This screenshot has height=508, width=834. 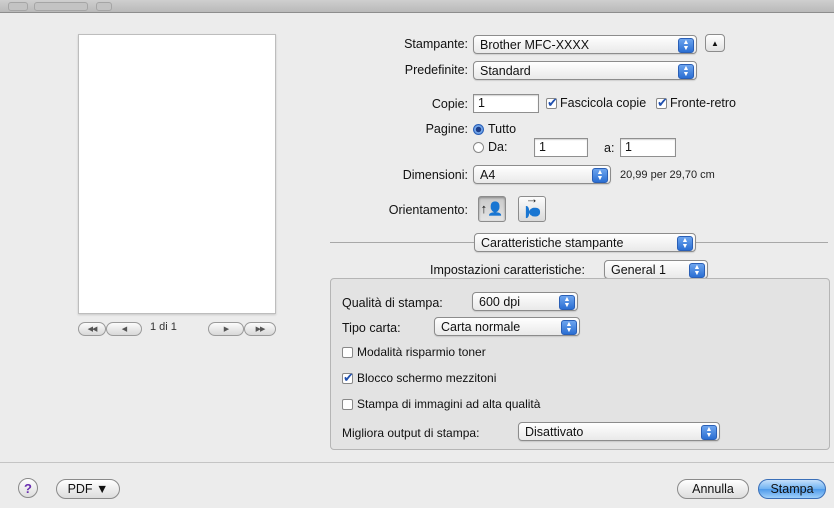 I want to click on help-button: ?, so click(x=28, y=488).